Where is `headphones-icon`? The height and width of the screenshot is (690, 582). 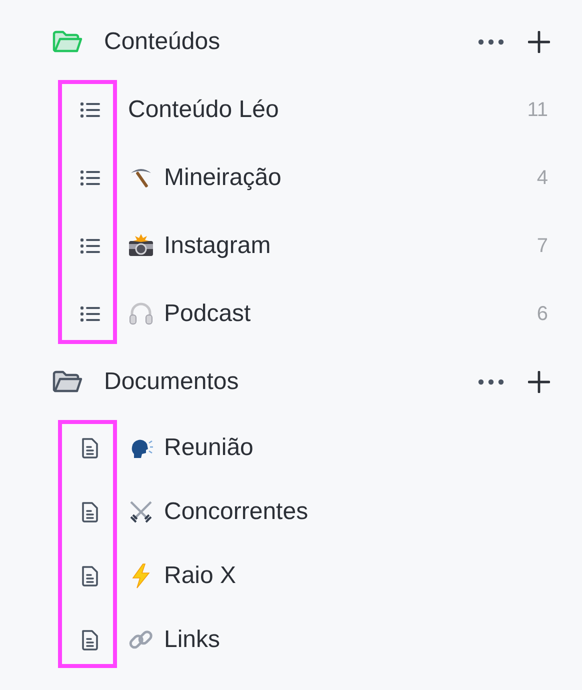 headphones-icon is located at coordinates (141, 314).